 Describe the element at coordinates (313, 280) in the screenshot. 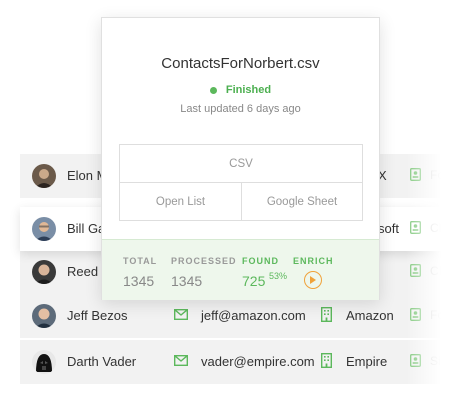

I see `play-circle-icon` at that location.